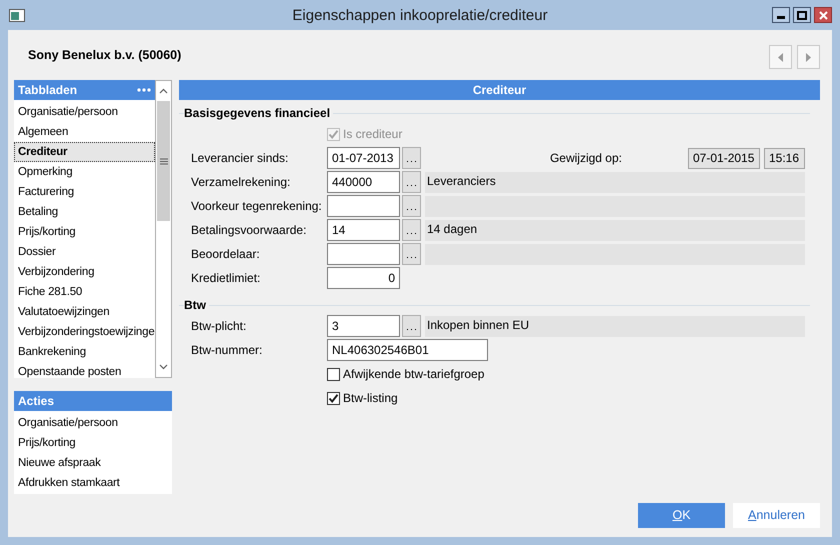 The image size is (840, 545). I want to click on next-button, so click(808, 57).